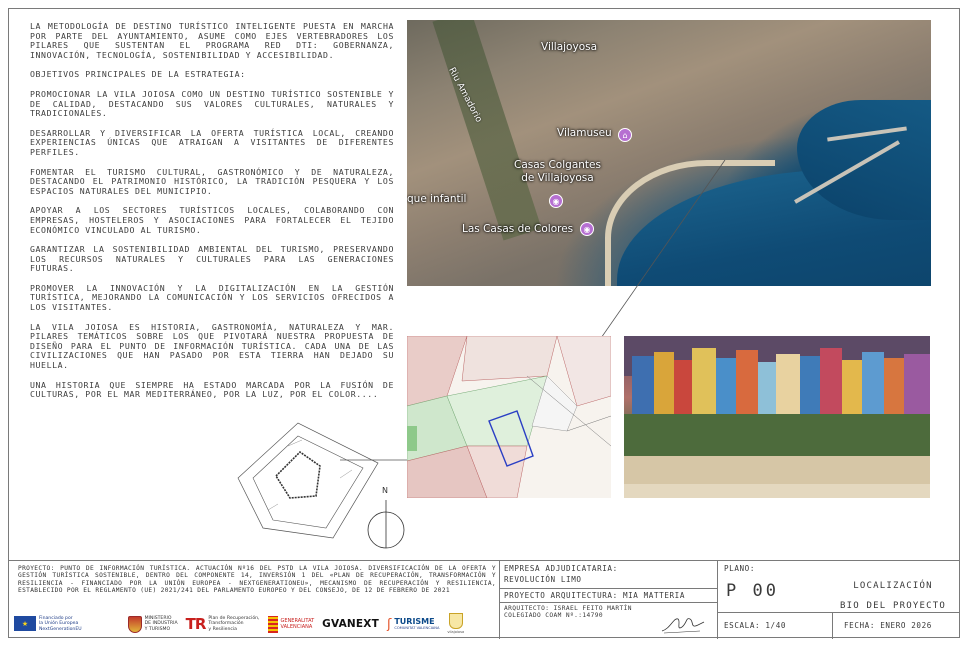 Image resolution: width=969 pixels, height=646 pixels. I want to click on gva-next-logo: GVANEXT, so click(350, 624).